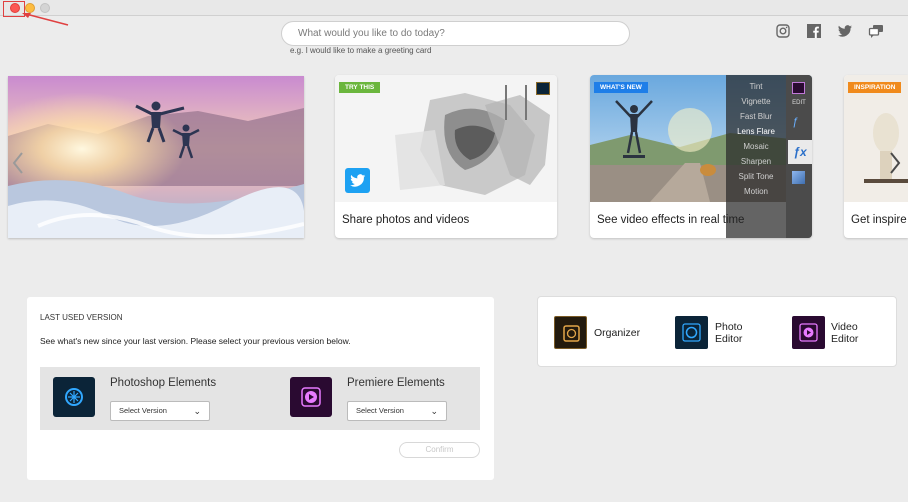  Describe the element at coordinates (163, 383) in the screenshot. I see `product-name-photoshop: Photoshop Elements` at that location.